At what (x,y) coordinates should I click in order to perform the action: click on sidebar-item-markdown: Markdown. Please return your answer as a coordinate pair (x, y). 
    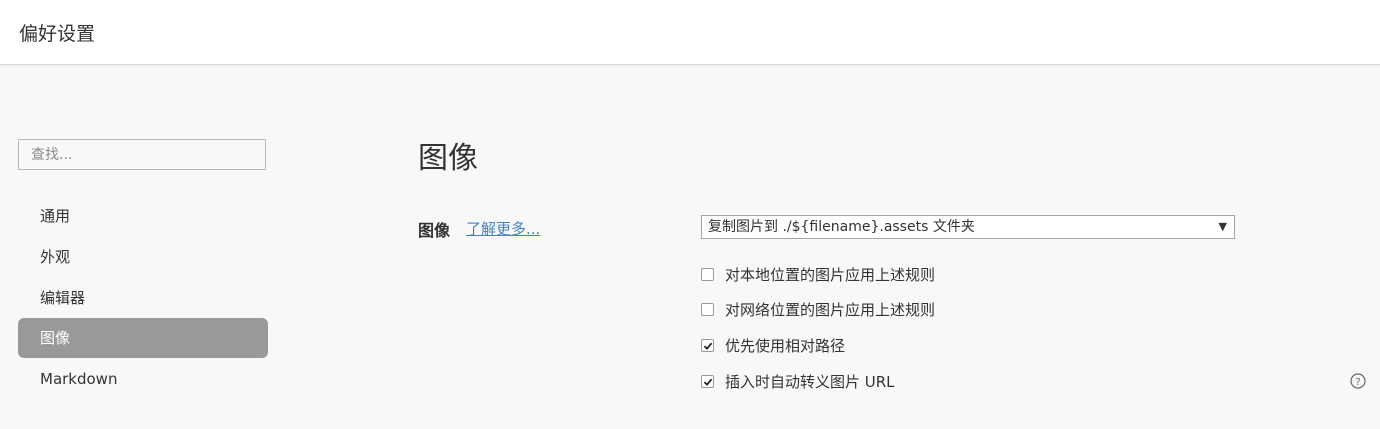
    Looking at the image, I should click on (143, 379).